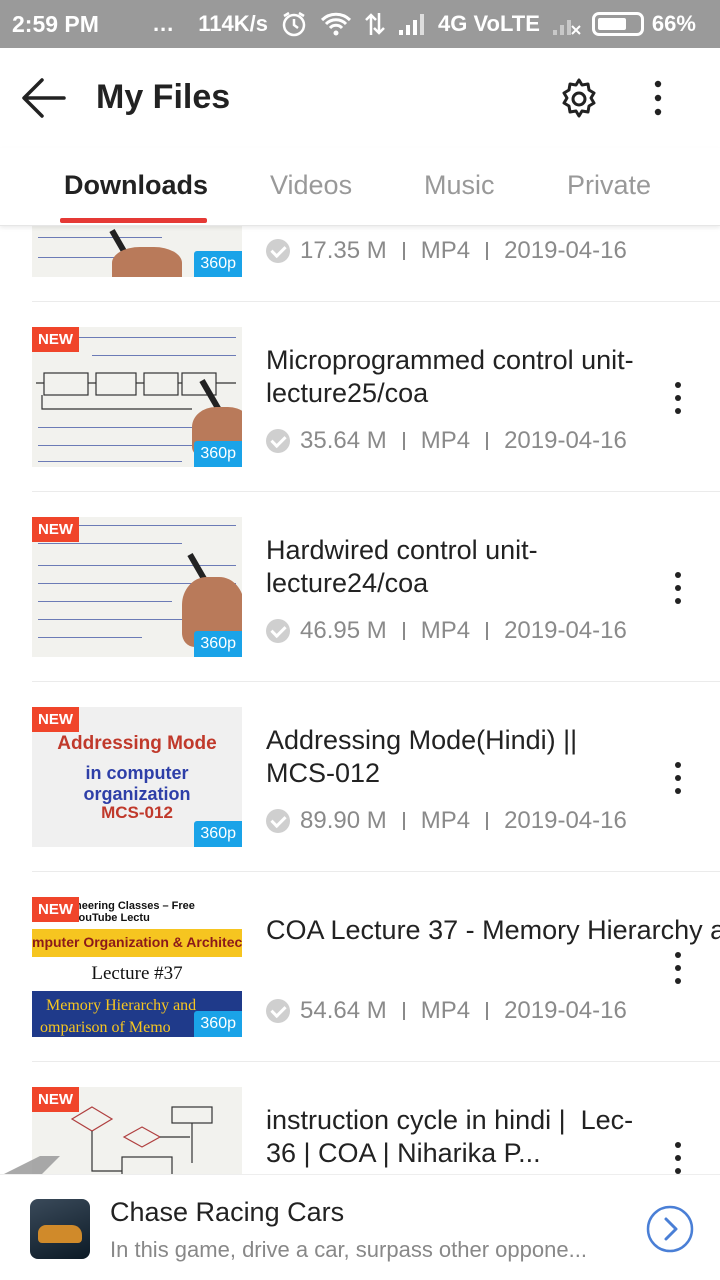  What do you see at coordinates (311, 185) in the screenshot?
I see `tab-videos: Videos` at bounding box center [311, 185].